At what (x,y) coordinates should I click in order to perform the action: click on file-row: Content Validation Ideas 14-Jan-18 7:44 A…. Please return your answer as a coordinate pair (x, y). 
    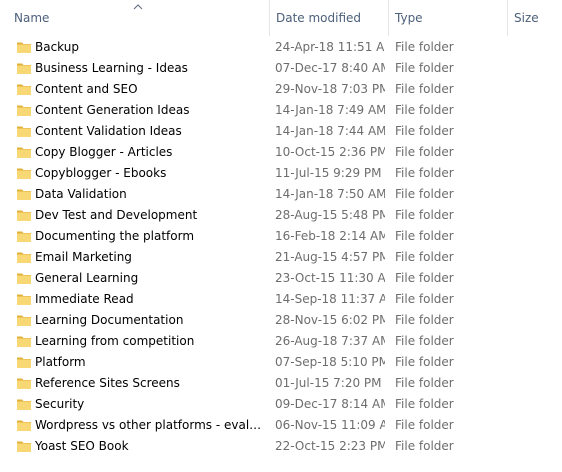
    Looking at the image, I should click on (281, 131).